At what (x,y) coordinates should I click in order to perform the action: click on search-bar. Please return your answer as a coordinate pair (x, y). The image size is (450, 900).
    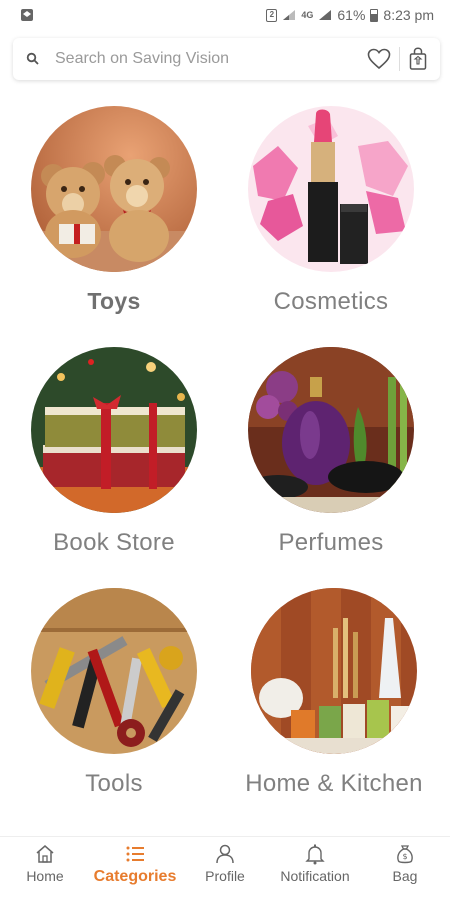
    Looking at the image, I should click on (226, 59).